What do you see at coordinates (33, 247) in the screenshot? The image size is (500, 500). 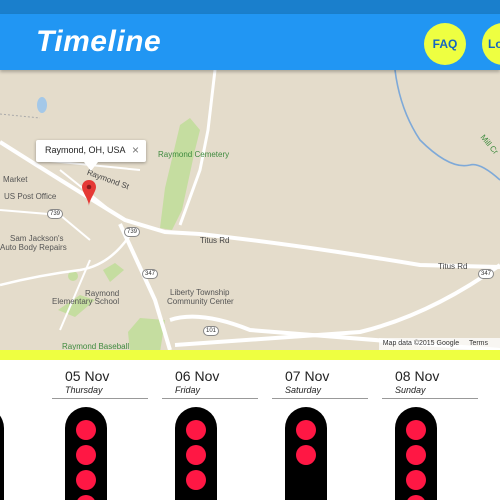 I see `map-label-auto-body: Auto Body Repairs` at bounding box center [33, 247].